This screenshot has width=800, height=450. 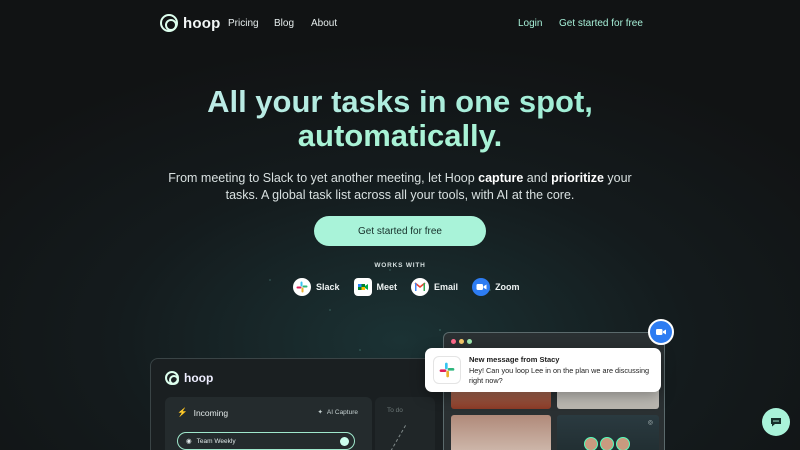 What do you see at coordinates (199, 378) in the screenshot?
I see `app-preview-brand: hoop` at bounding box center [199, 378].